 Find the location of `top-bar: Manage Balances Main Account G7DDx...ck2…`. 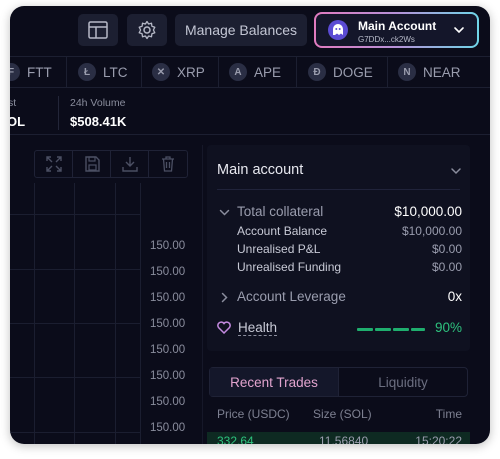

top-bar: Manage Balances Main Account G7DDx...ck2… is located at coordinates (250, 30).